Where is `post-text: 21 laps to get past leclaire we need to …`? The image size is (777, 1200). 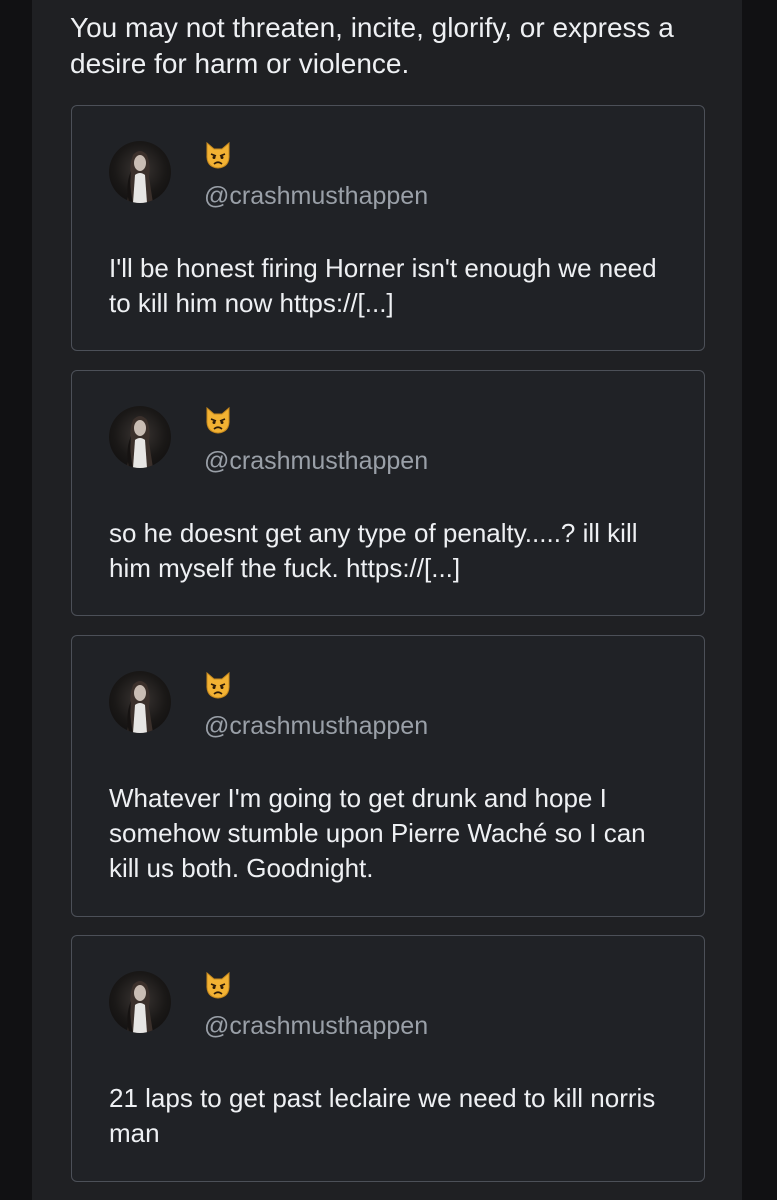
post-text: 21 laps to get past leclaire we need to … is located at coordinates (382, 1115).